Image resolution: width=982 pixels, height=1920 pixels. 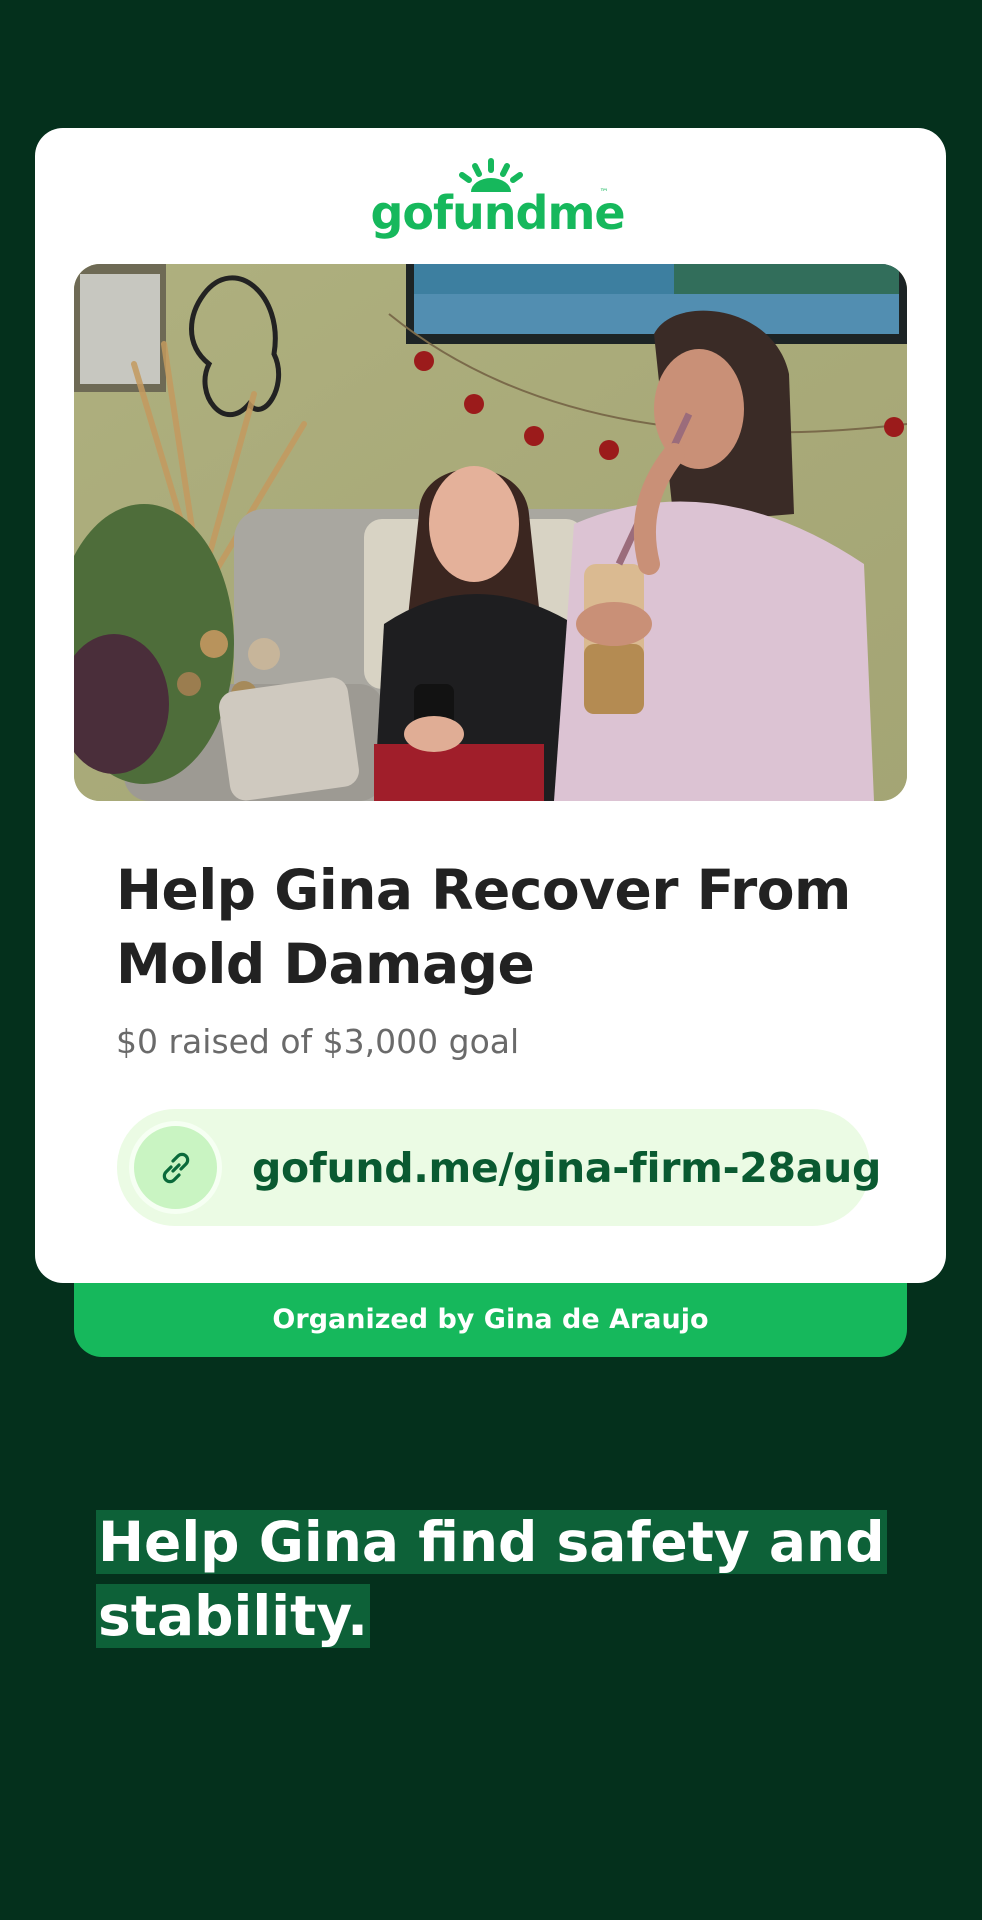 What do you see at coordinates (566, 1168) in the screenshot?
I see `campaign-link: gofund.me/gina-firm-28aug` at bounding box center [566, 1168].